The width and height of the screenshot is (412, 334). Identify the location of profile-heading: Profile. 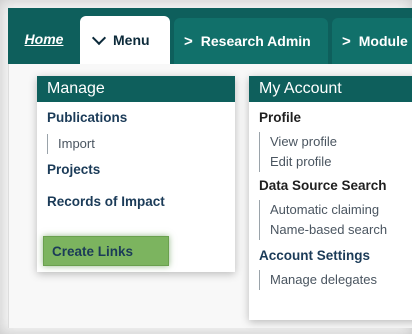
(280, 117).